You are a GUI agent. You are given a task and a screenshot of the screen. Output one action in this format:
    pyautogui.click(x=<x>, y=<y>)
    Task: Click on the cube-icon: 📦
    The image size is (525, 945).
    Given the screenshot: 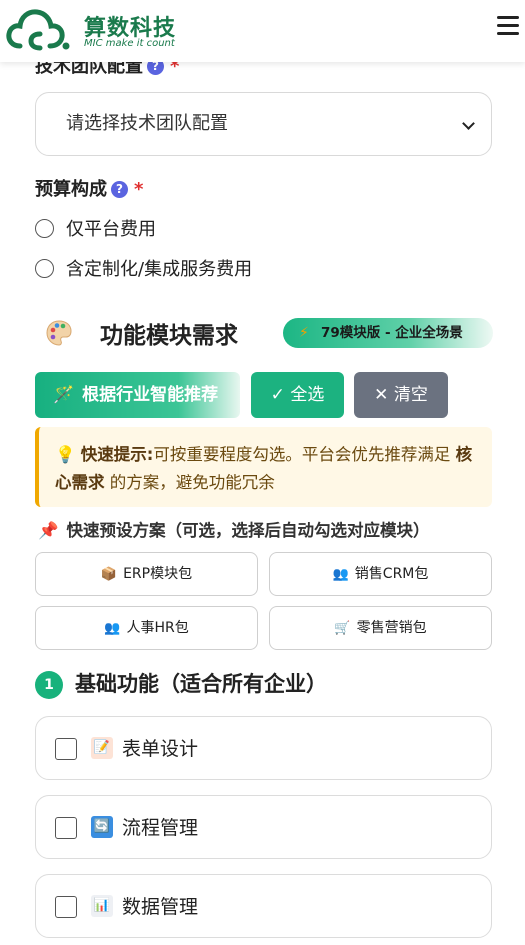 What is the action you would take?
    pyautogui.click(x=109, y=574)
    